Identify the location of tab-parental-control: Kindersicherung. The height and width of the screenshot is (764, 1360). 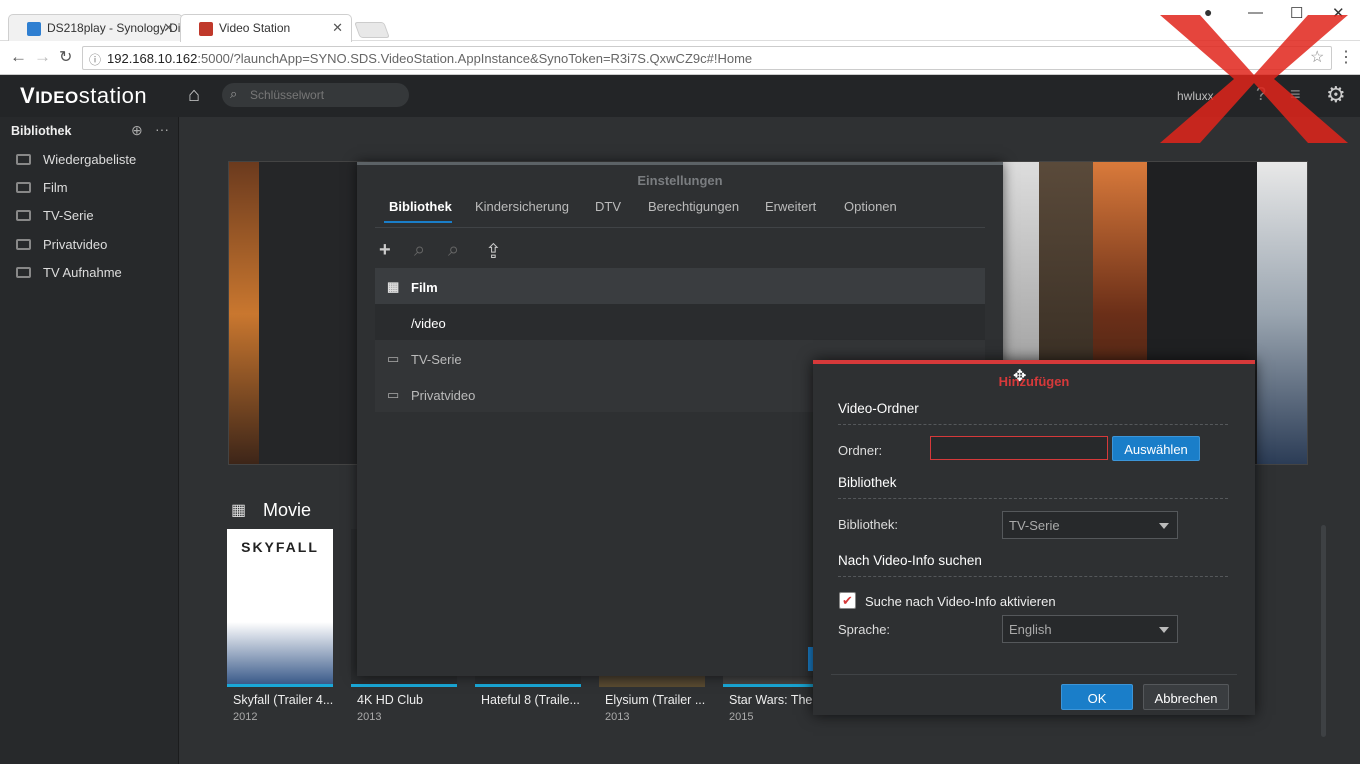
(522, 206).